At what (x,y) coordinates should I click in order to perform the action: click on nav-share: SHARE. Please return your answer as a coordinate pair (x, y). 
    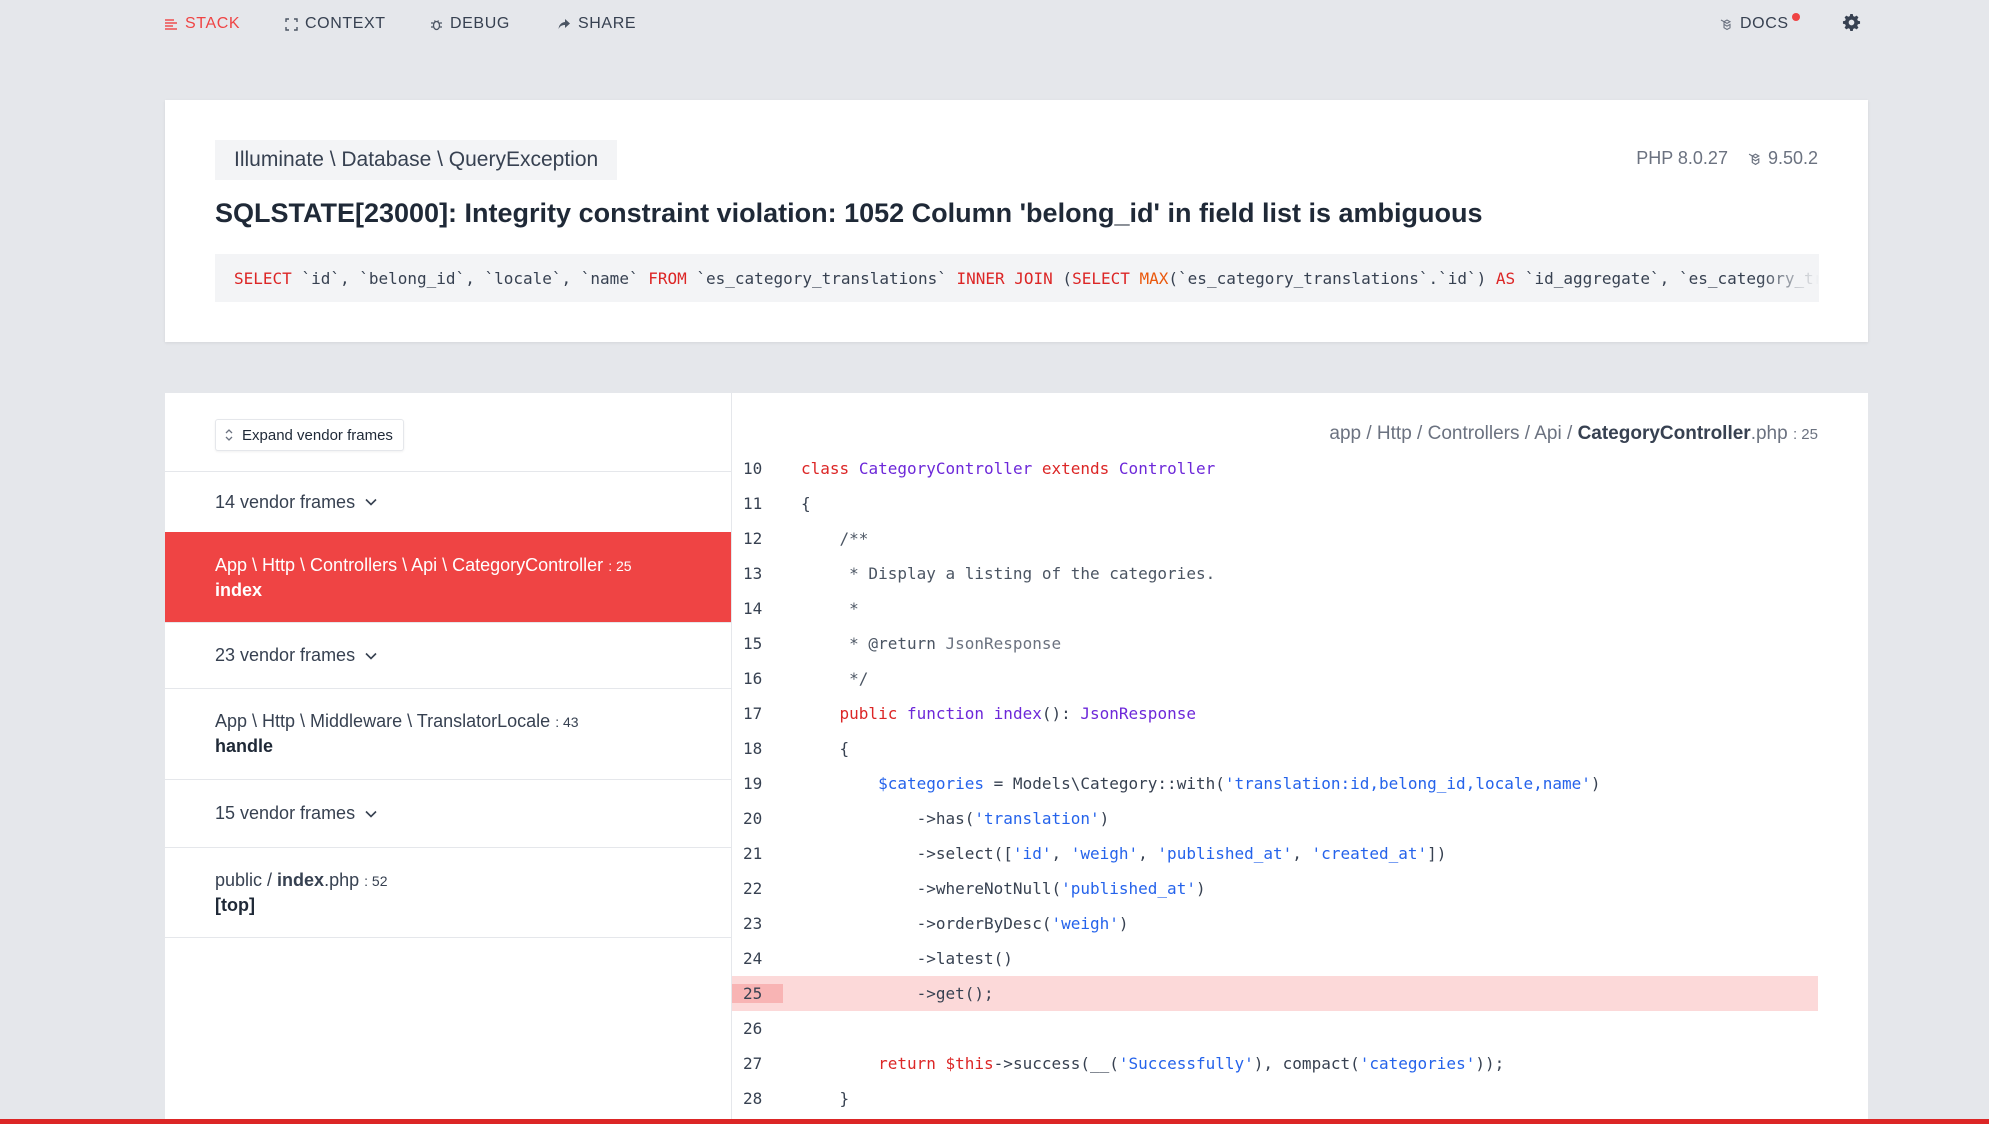
    Looking at the image, I should click on (597, 24).